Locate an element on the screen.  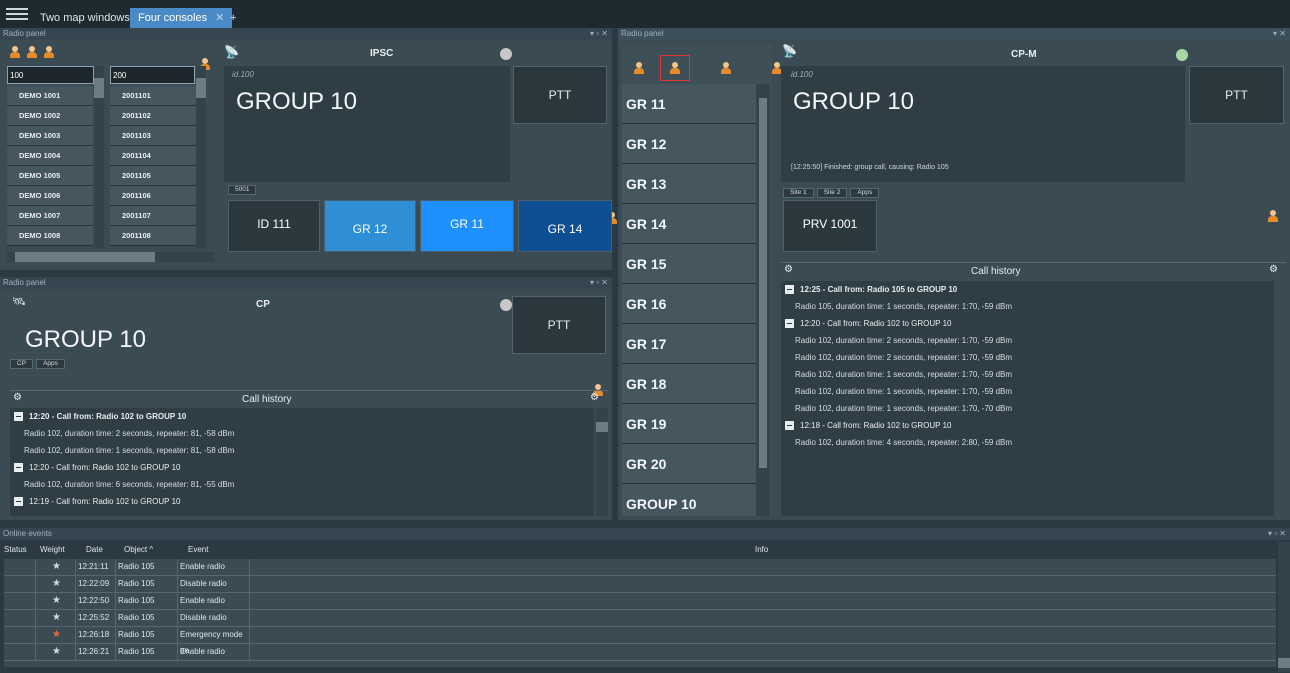
tile-prv1001: PRV 1001 is located at coordinates (830, 226).